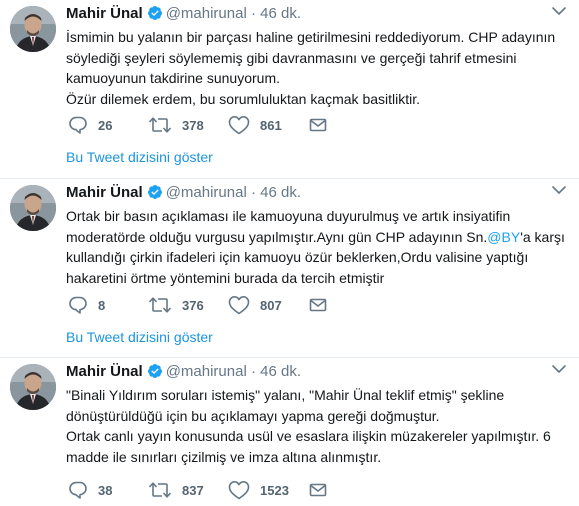  I want to click on like-button: 861, so click(255, 125).